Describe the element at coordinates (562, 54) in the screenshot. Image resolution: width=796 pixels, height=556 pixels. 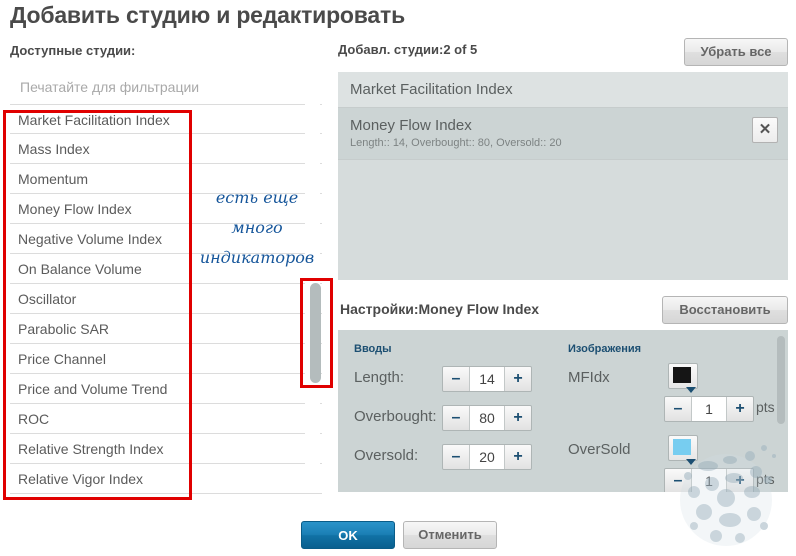
I see `added-studies-header: Добавл. студии:2 of 5 Убрать все` at that location.